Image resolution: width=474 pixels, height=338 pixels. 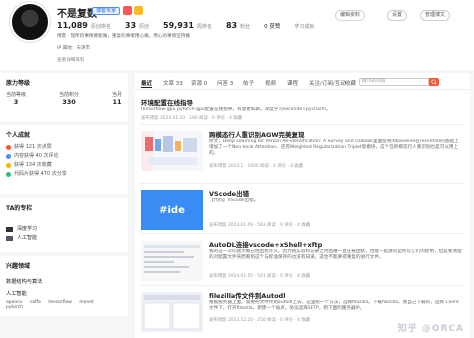 I want to click on edit-profile-button: 编辑资料, so click(x=350, y=15).